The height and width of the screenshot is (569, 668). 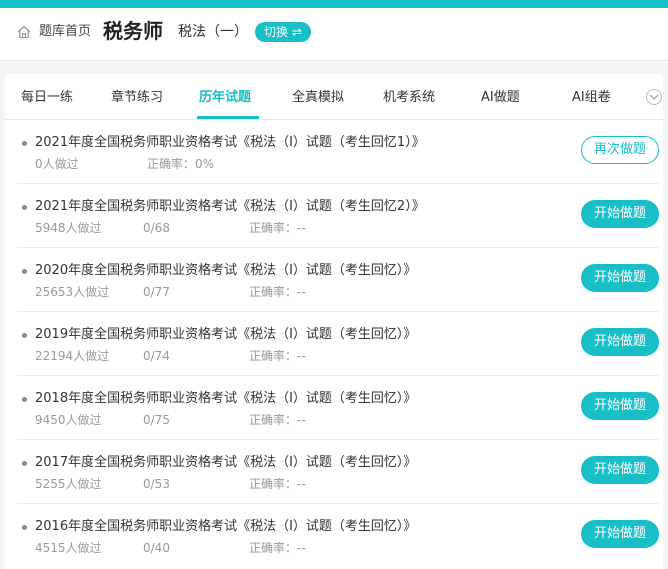 What do you see at coordinates (68, 420) in the screenshot?
I see `done-count: 9450人做过` at bounding box center [68, 420].